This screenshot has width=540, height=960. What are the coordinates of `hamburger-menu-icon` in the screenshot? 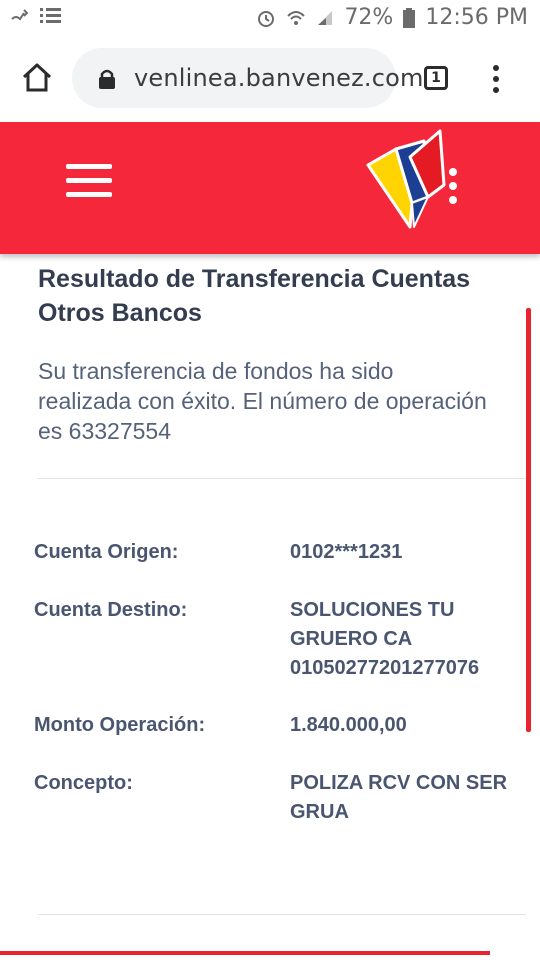 It's located at (89, 181).